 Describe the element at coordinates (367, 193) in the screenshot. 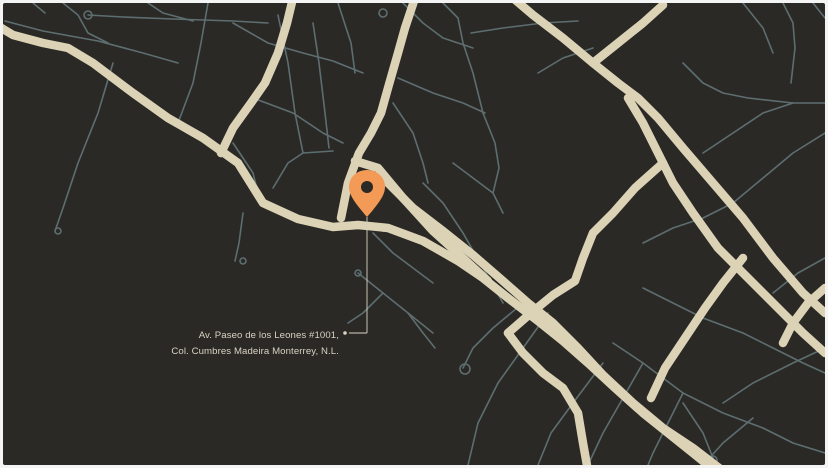

I see `location-pin-icon` at that location.